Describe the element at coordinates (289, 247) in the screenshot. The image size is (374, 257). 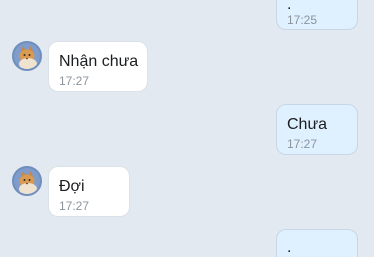
I see `message-text: .` at that location.